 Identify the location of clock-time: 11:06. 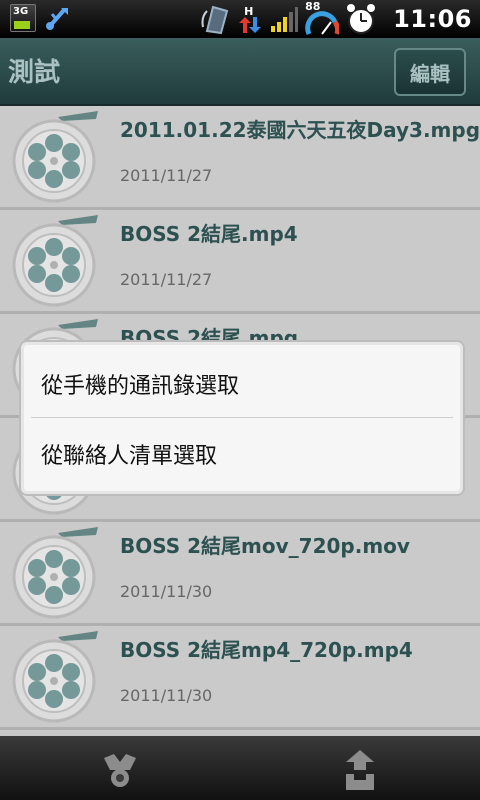
(432, 19).